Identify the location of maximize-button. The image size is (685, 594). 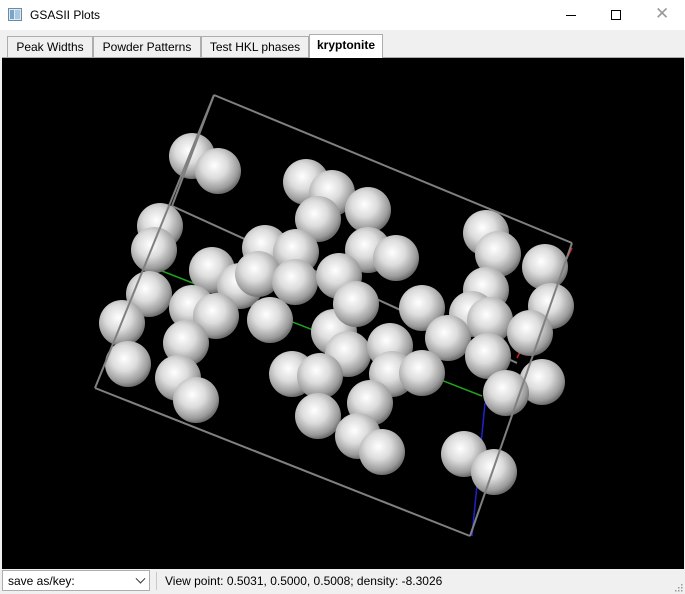
(617, 15).